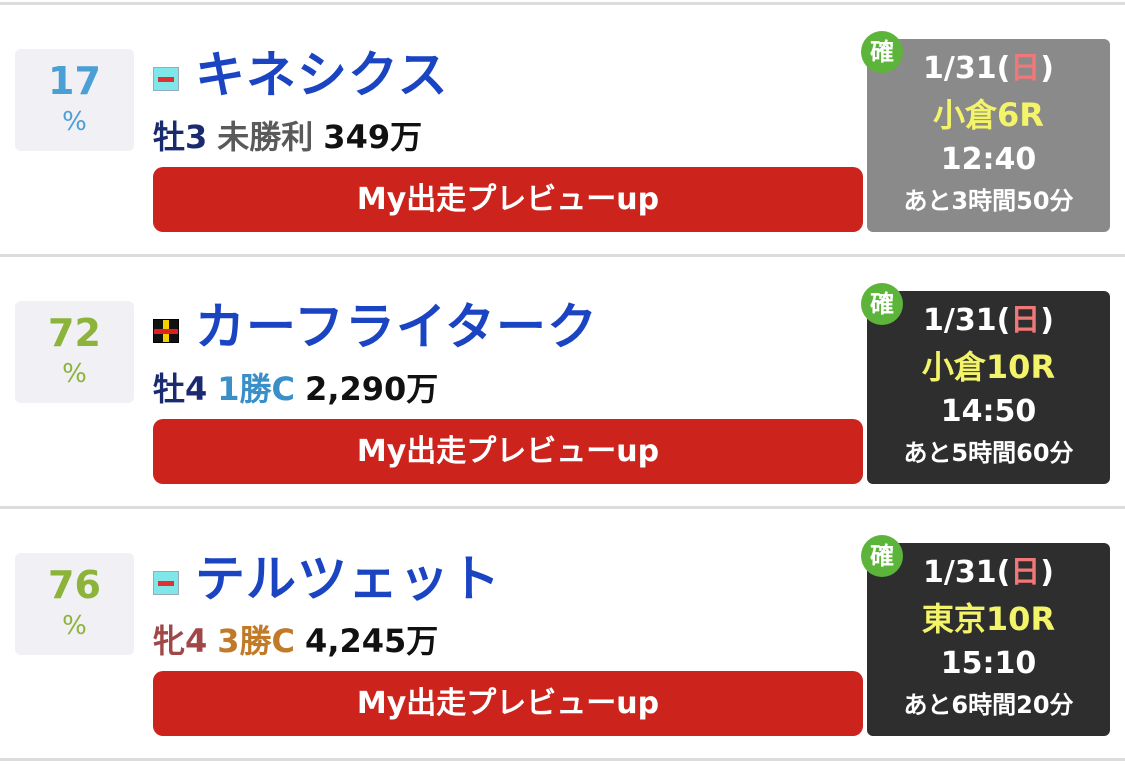 The image size is (1125, 765). I want to click on race-class: 1勝C, so click(256, 389).